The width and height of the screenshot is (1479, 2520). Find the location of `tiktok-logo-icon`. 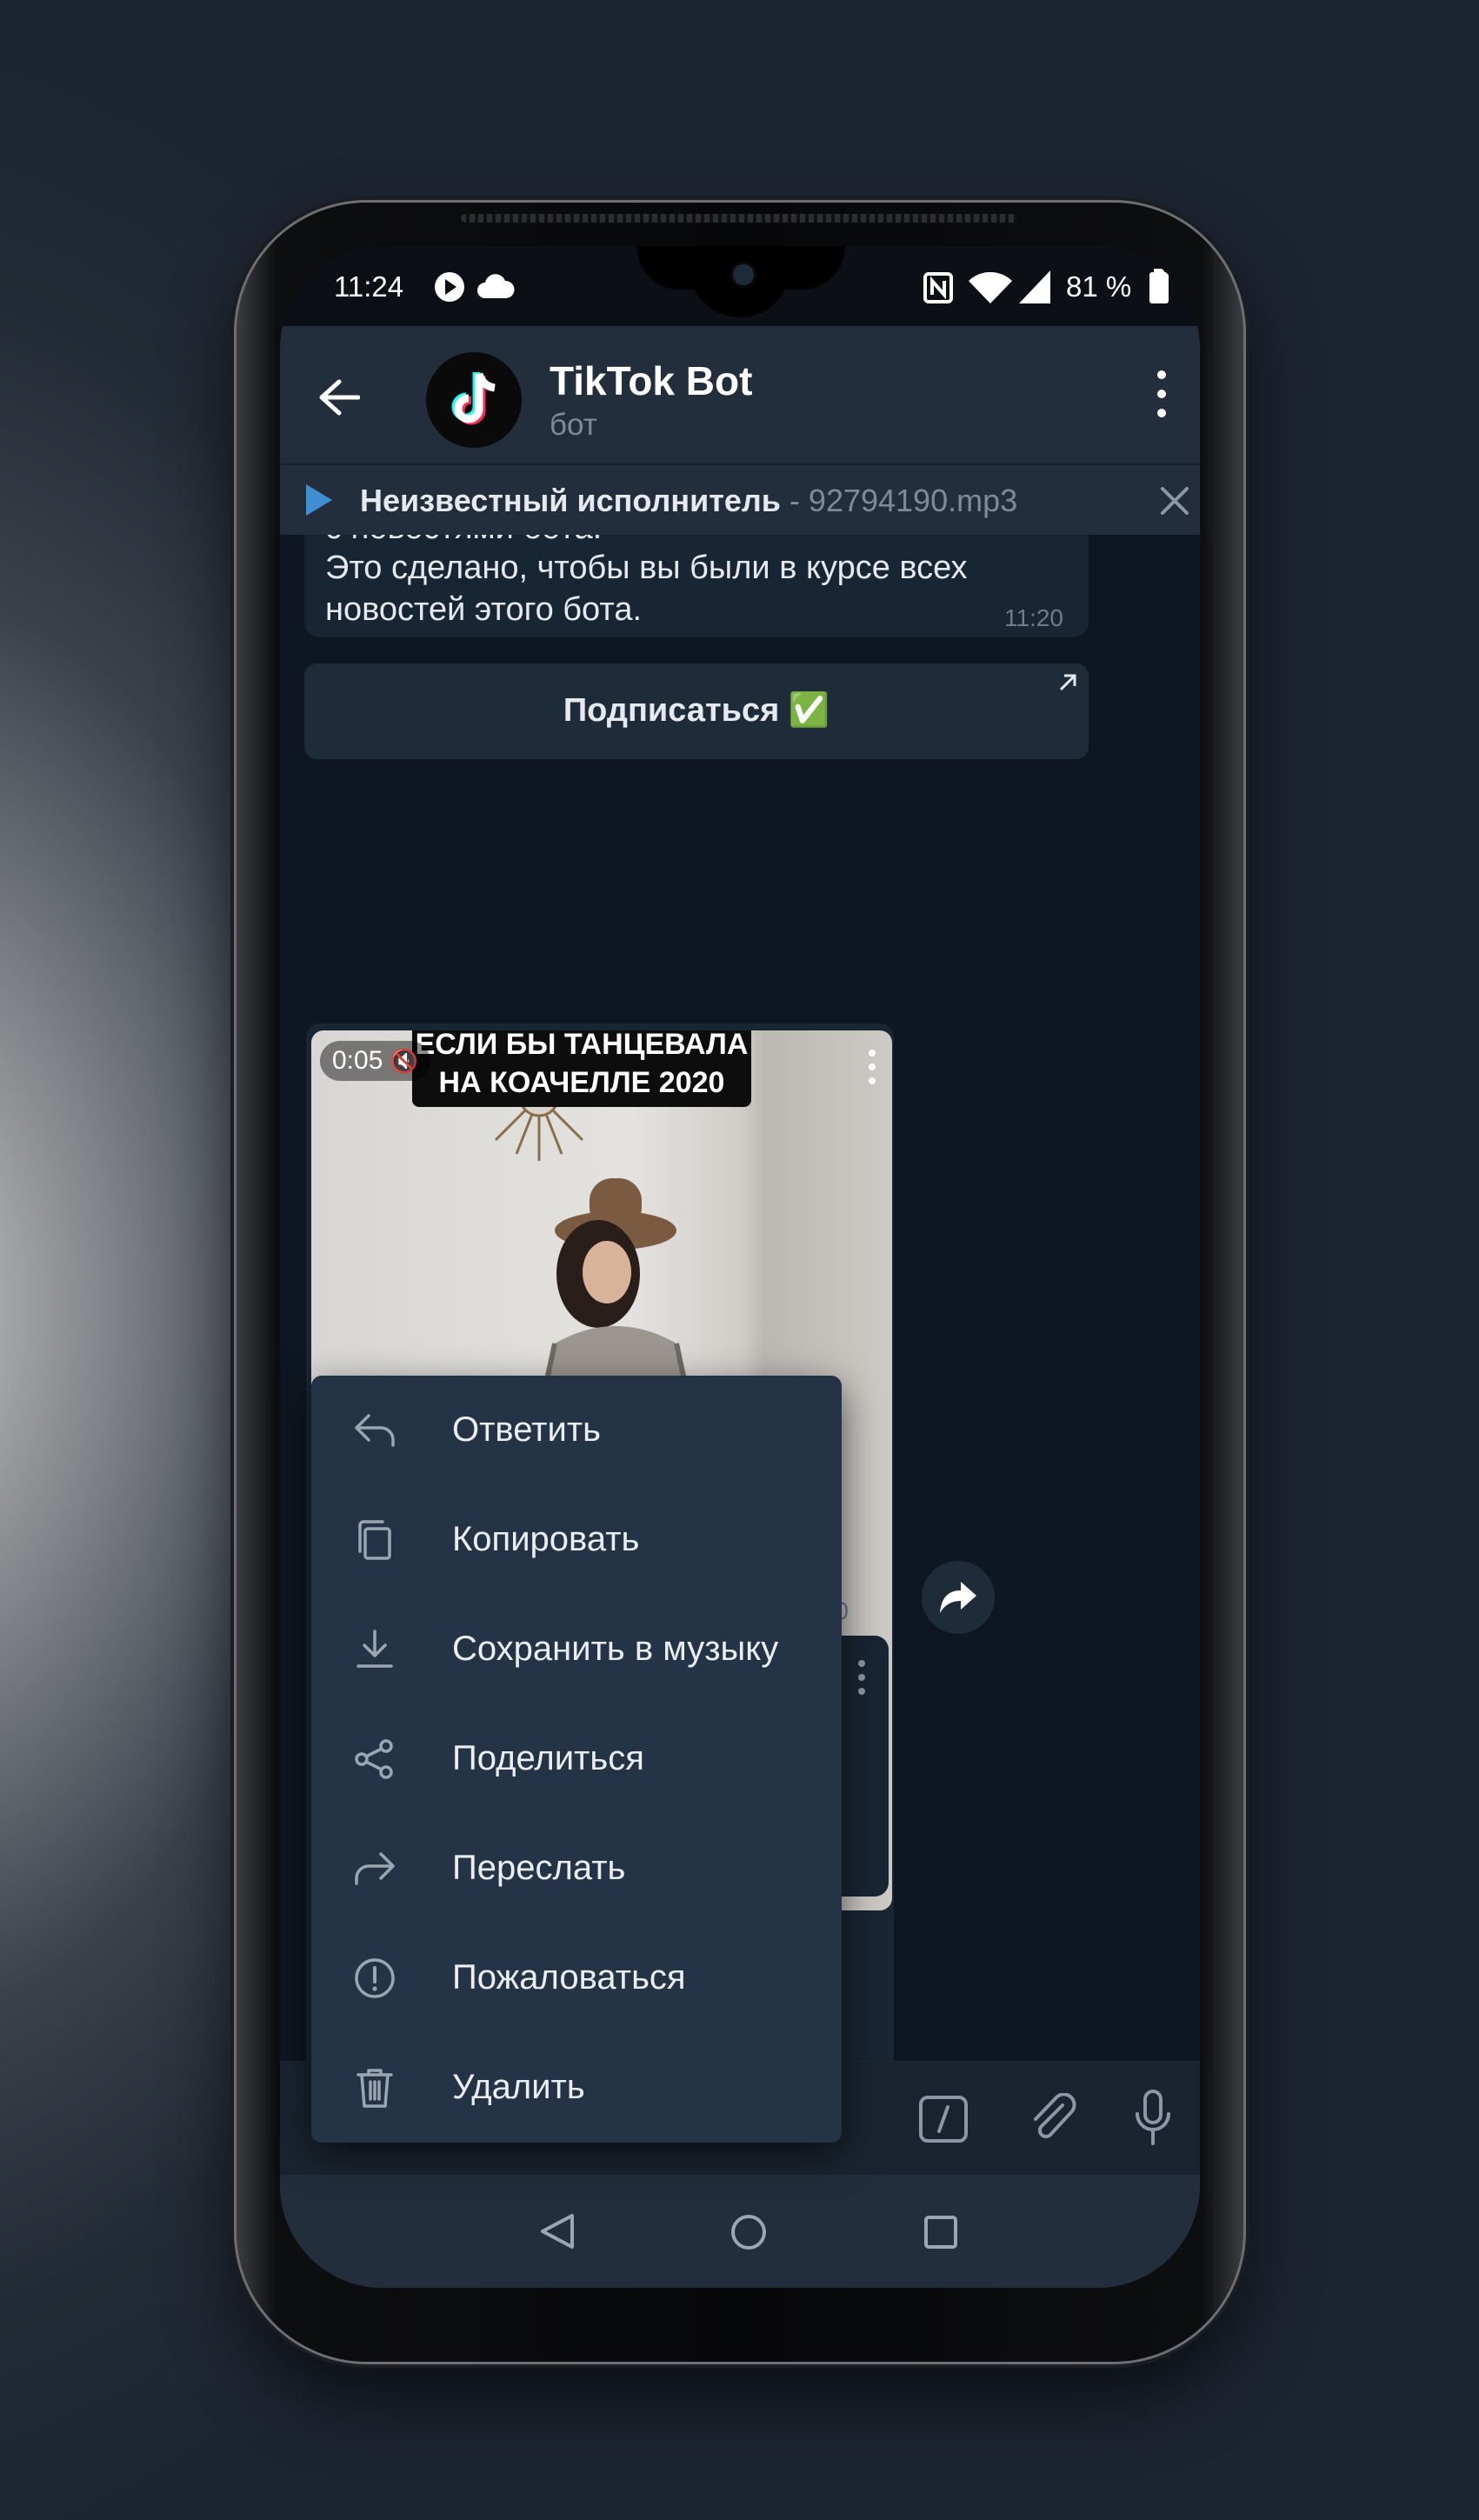

tiktok-logo-icon is located at coordinates (474, 398).